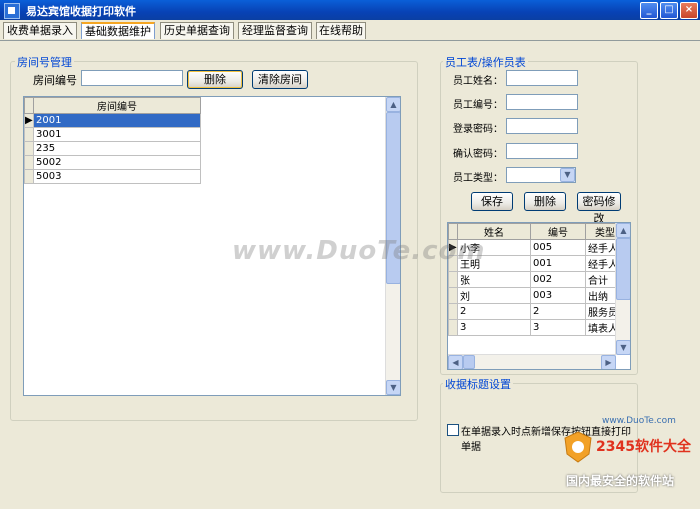  What do you see at coordinates (599, 208) in the screenshot?
I see `change-password-button: 密码修改` at bounding box center [599, 208].